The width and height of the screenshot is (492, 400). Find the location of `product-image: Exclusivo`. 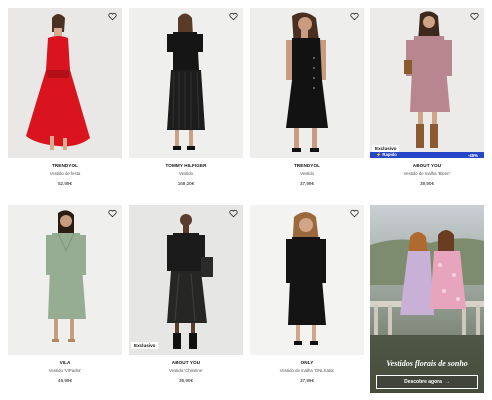

product-image: Exclusivo is located at coordinates (186, 280).